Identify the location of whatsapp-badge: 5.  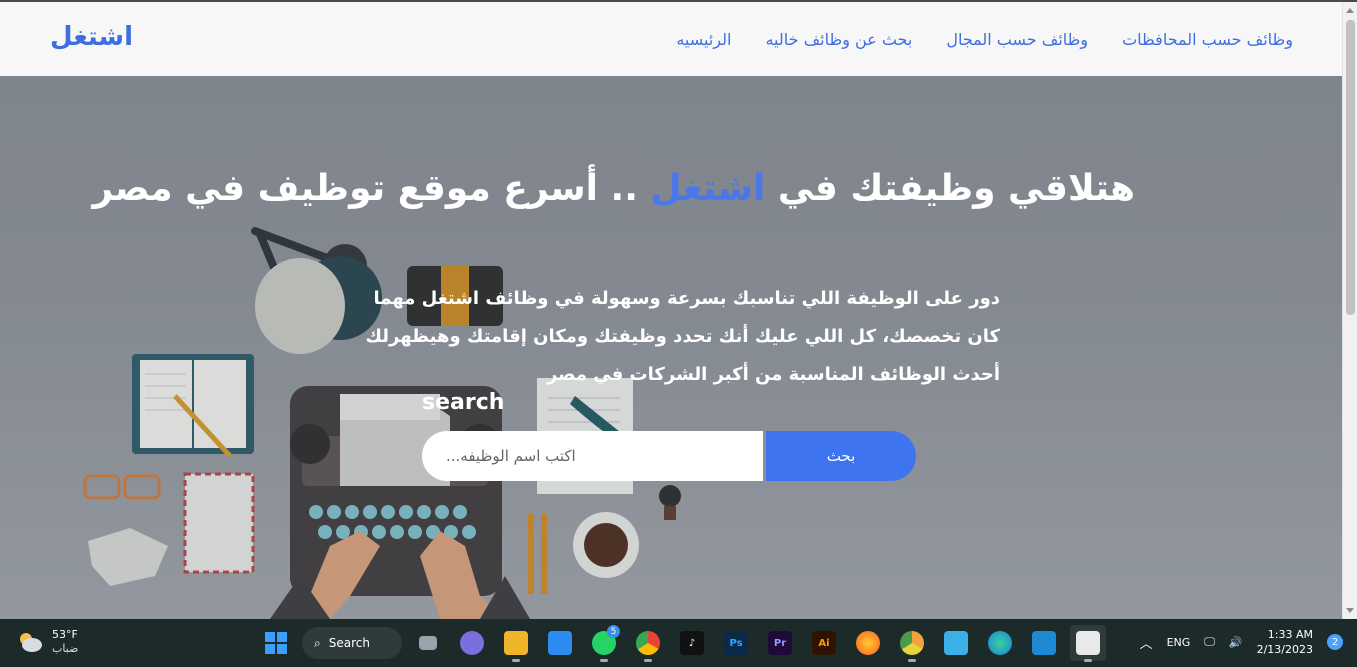
(613, 631).